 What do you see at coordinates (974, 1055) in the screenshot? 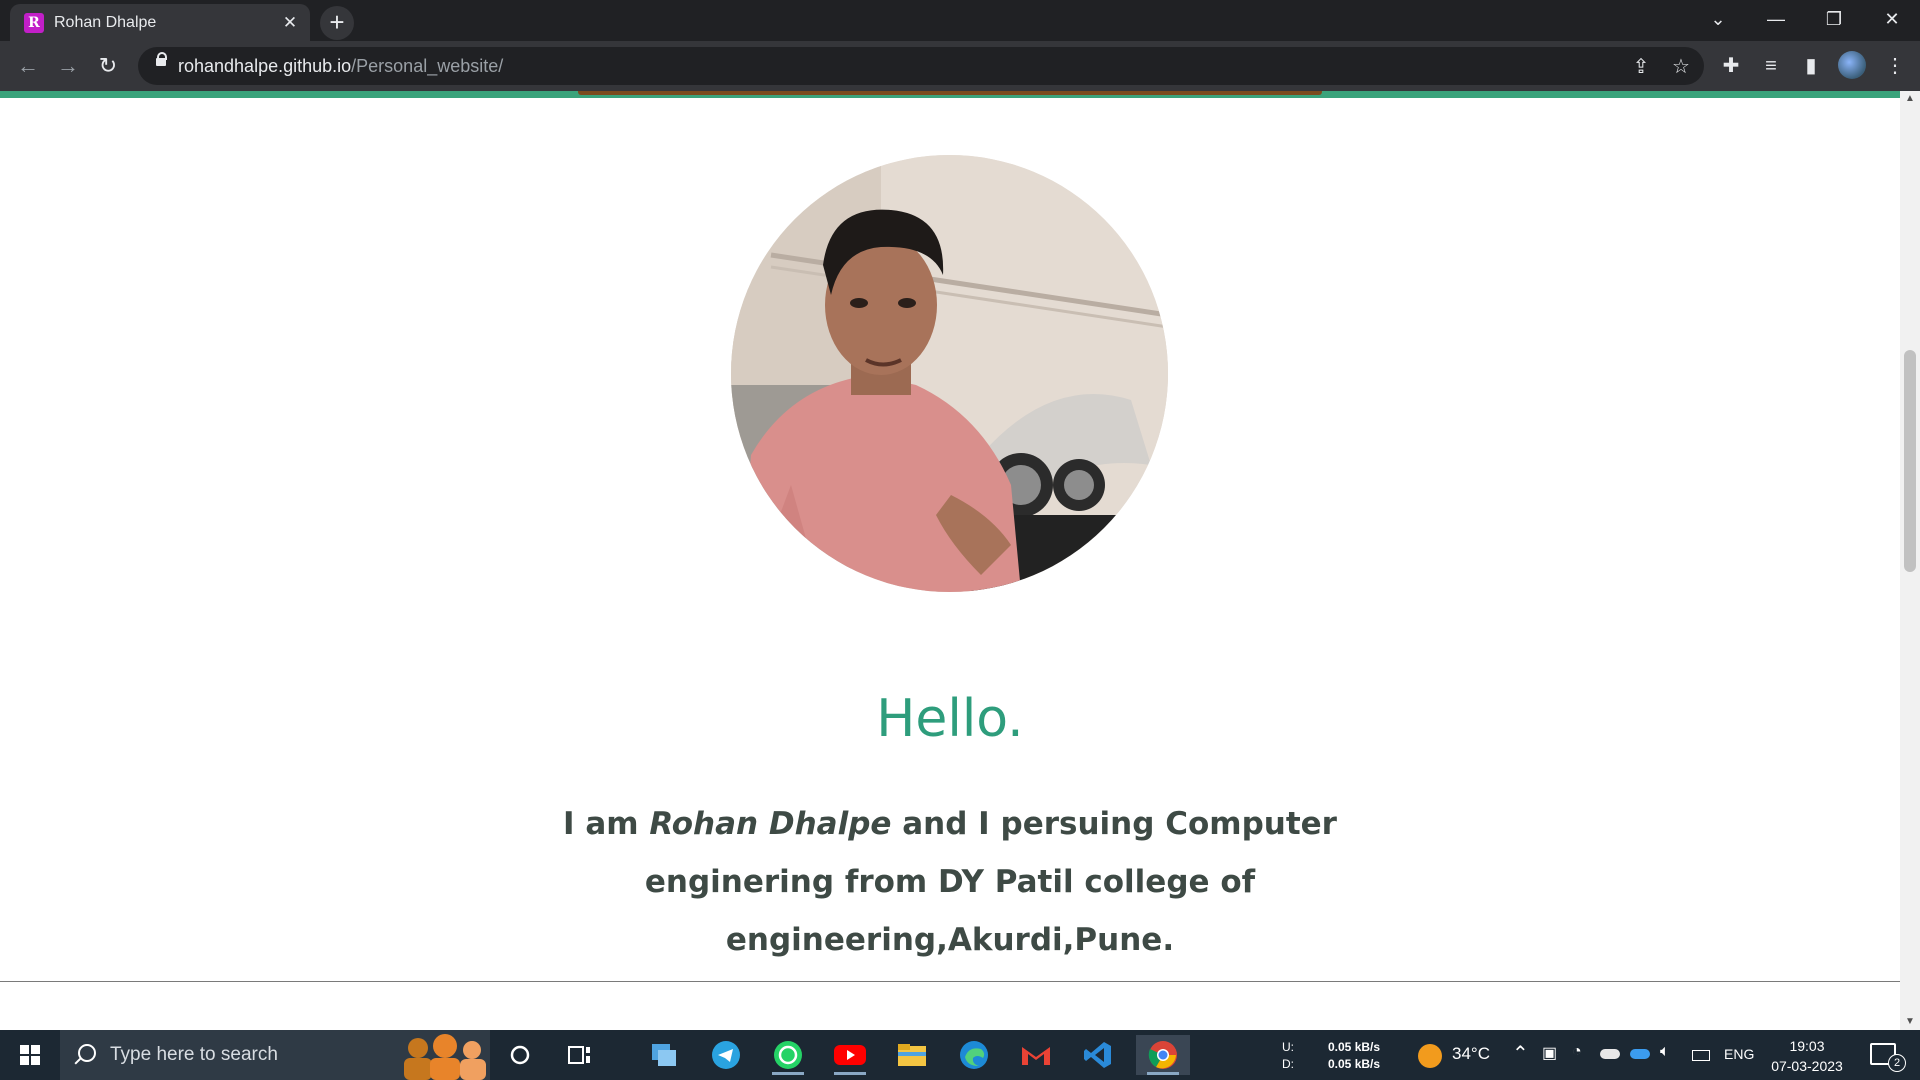
I see `edge-icon` at bounding box center [974, 1055].